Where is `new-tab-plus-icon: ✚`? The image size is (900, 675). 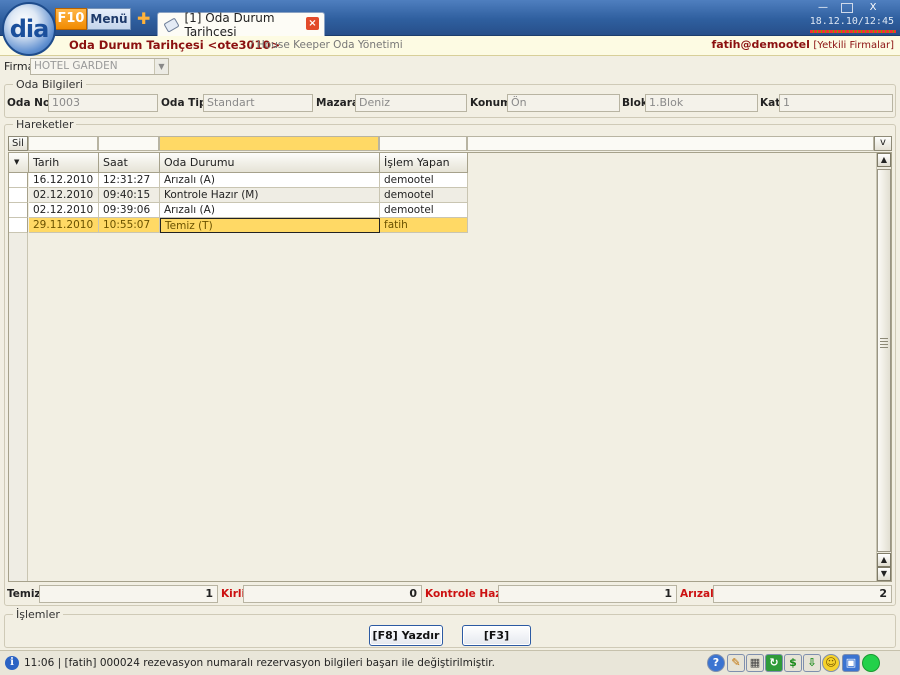 new-tab-plus-icon: ✚ is located at coordinates (143, 19).